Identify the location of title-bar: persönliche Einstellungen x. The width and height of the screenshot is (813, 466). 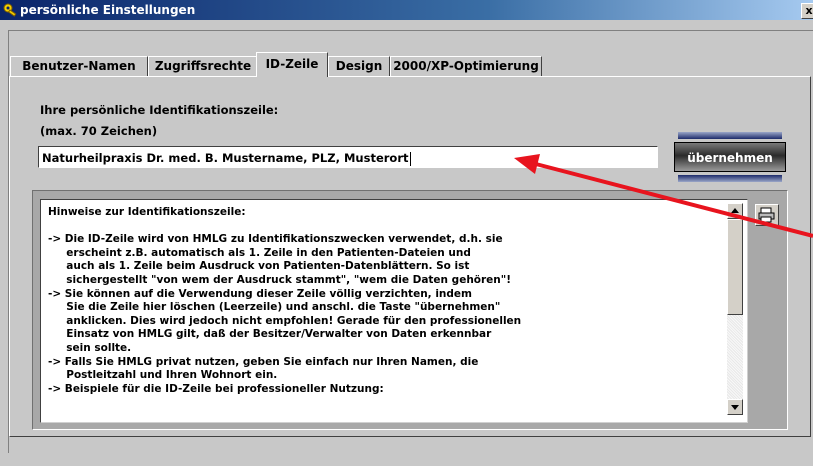
(406, 10).